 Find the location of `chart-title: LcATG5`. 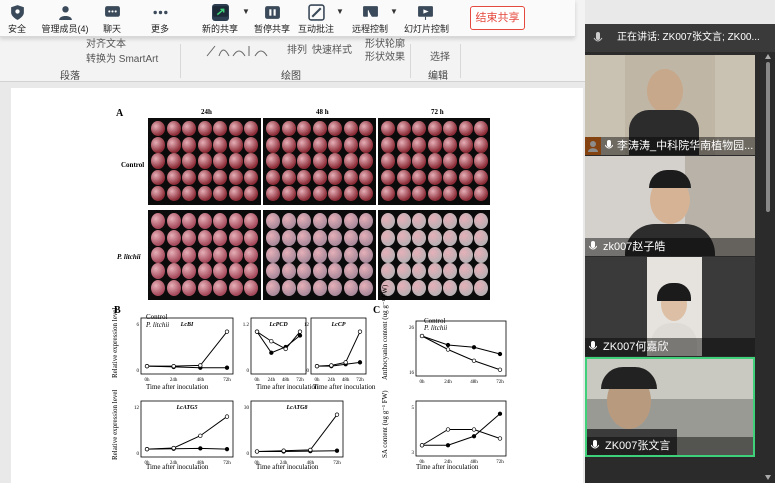

chart-title: LcATG5 is located at coordinates (187, 408).